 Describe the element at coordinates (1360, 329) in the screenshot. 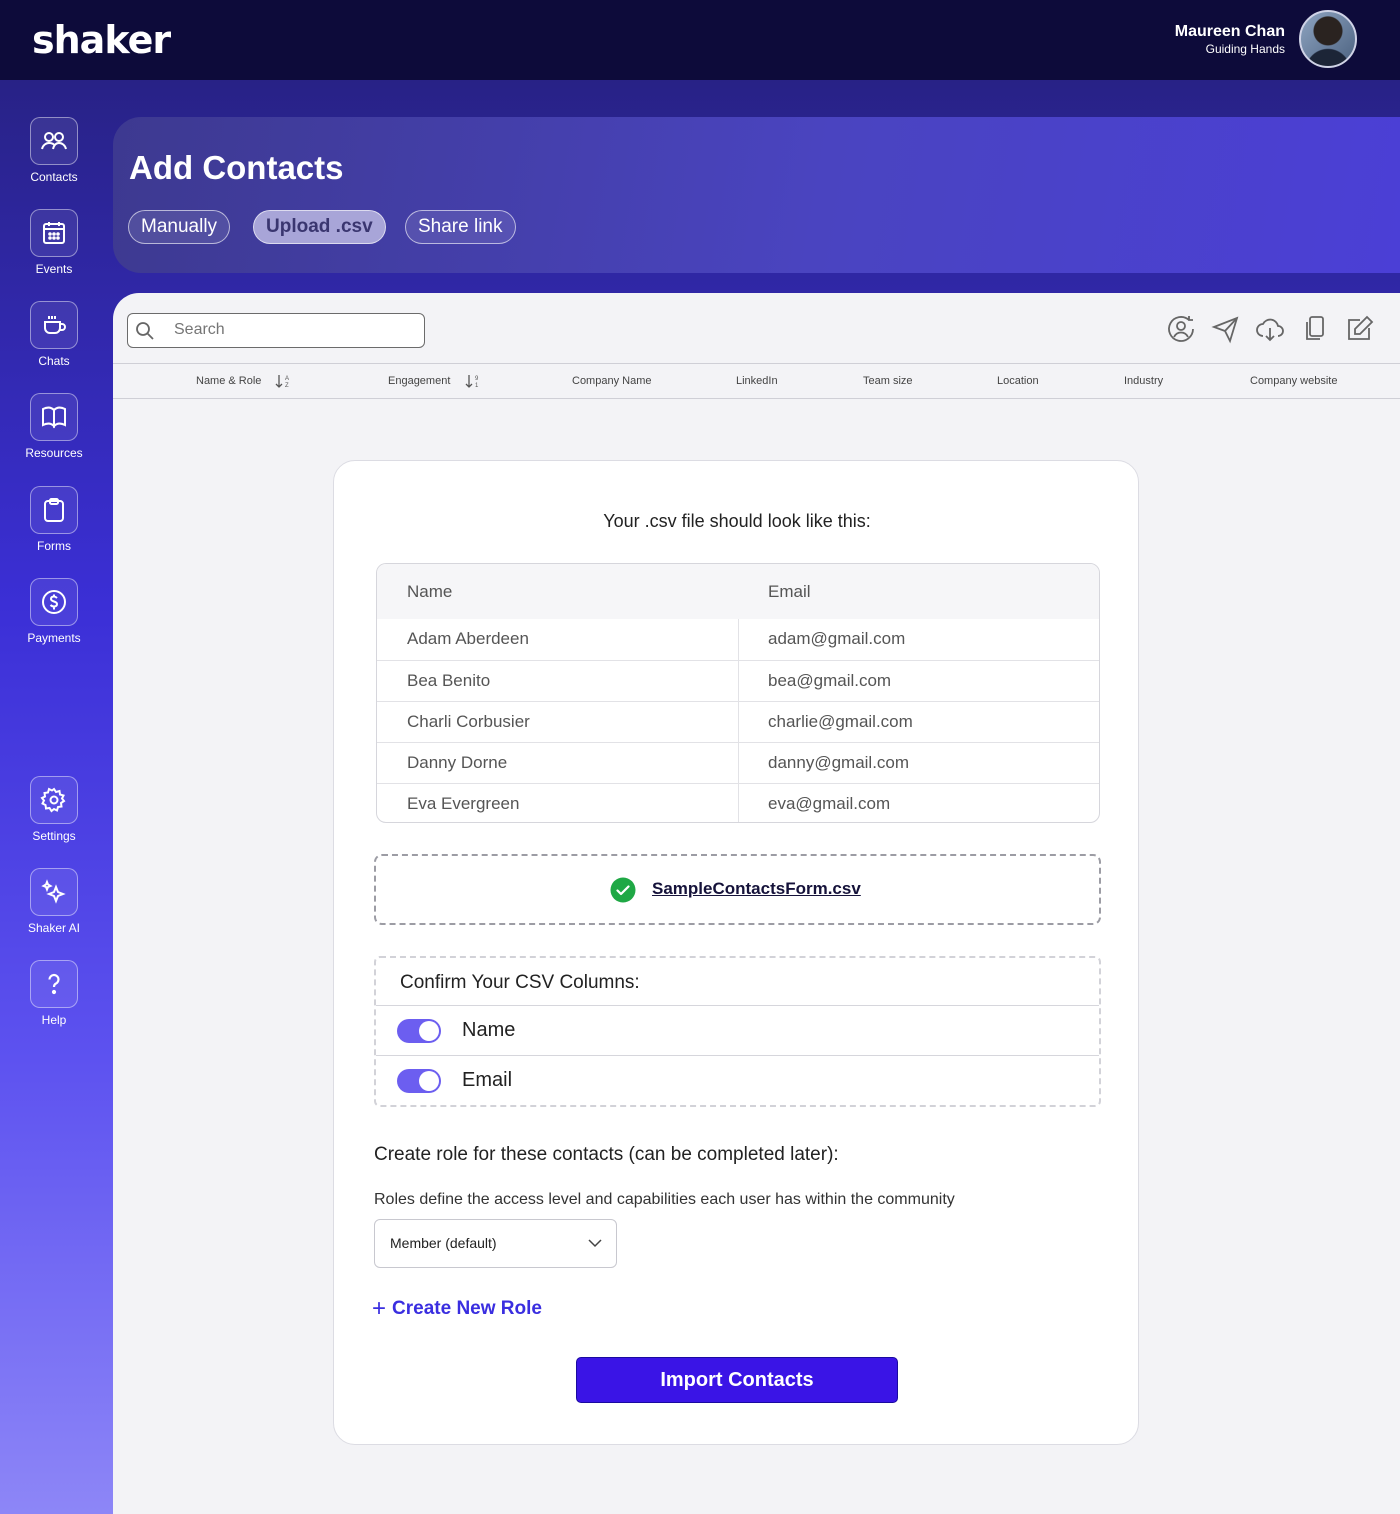

I see `edit-icon` at that location.